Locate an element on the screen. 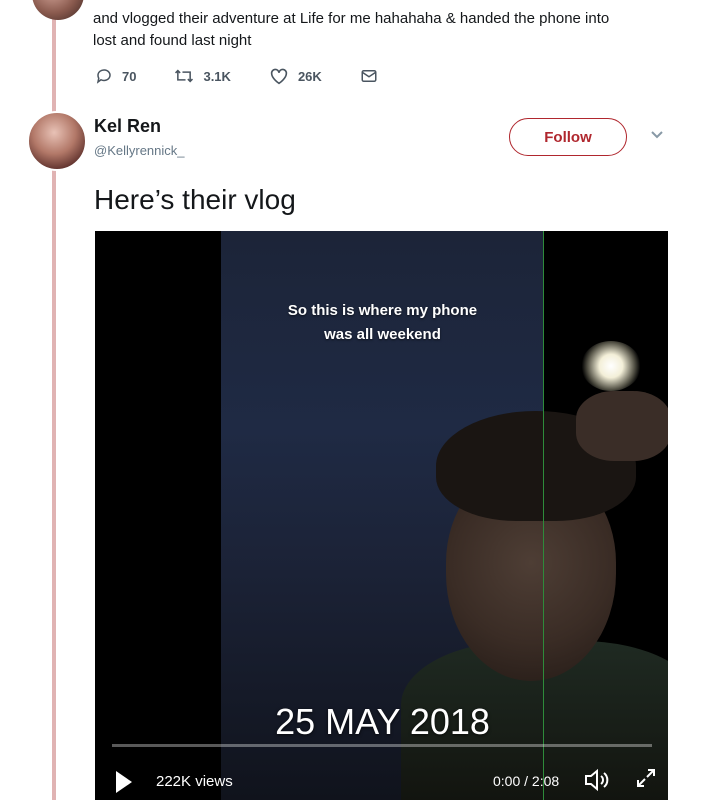 The width and height of the screenshot is (701, 800). progress-bar is located at coordinates (382, 745).